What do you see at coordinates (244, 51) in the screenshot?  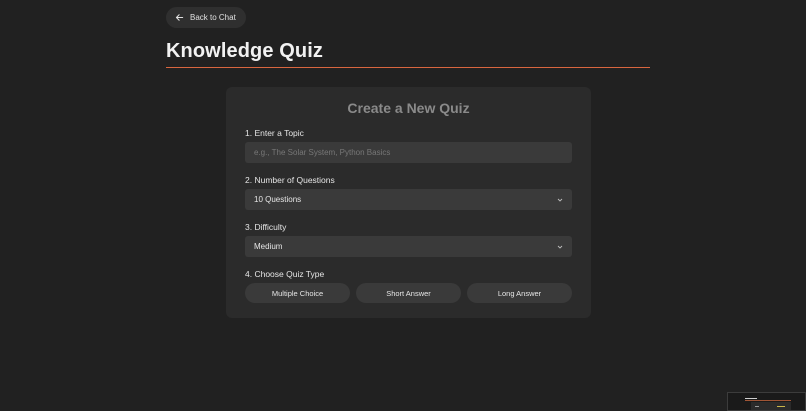 I see `page-title: Knowledge Quiz` at bounding box center [244, 51].